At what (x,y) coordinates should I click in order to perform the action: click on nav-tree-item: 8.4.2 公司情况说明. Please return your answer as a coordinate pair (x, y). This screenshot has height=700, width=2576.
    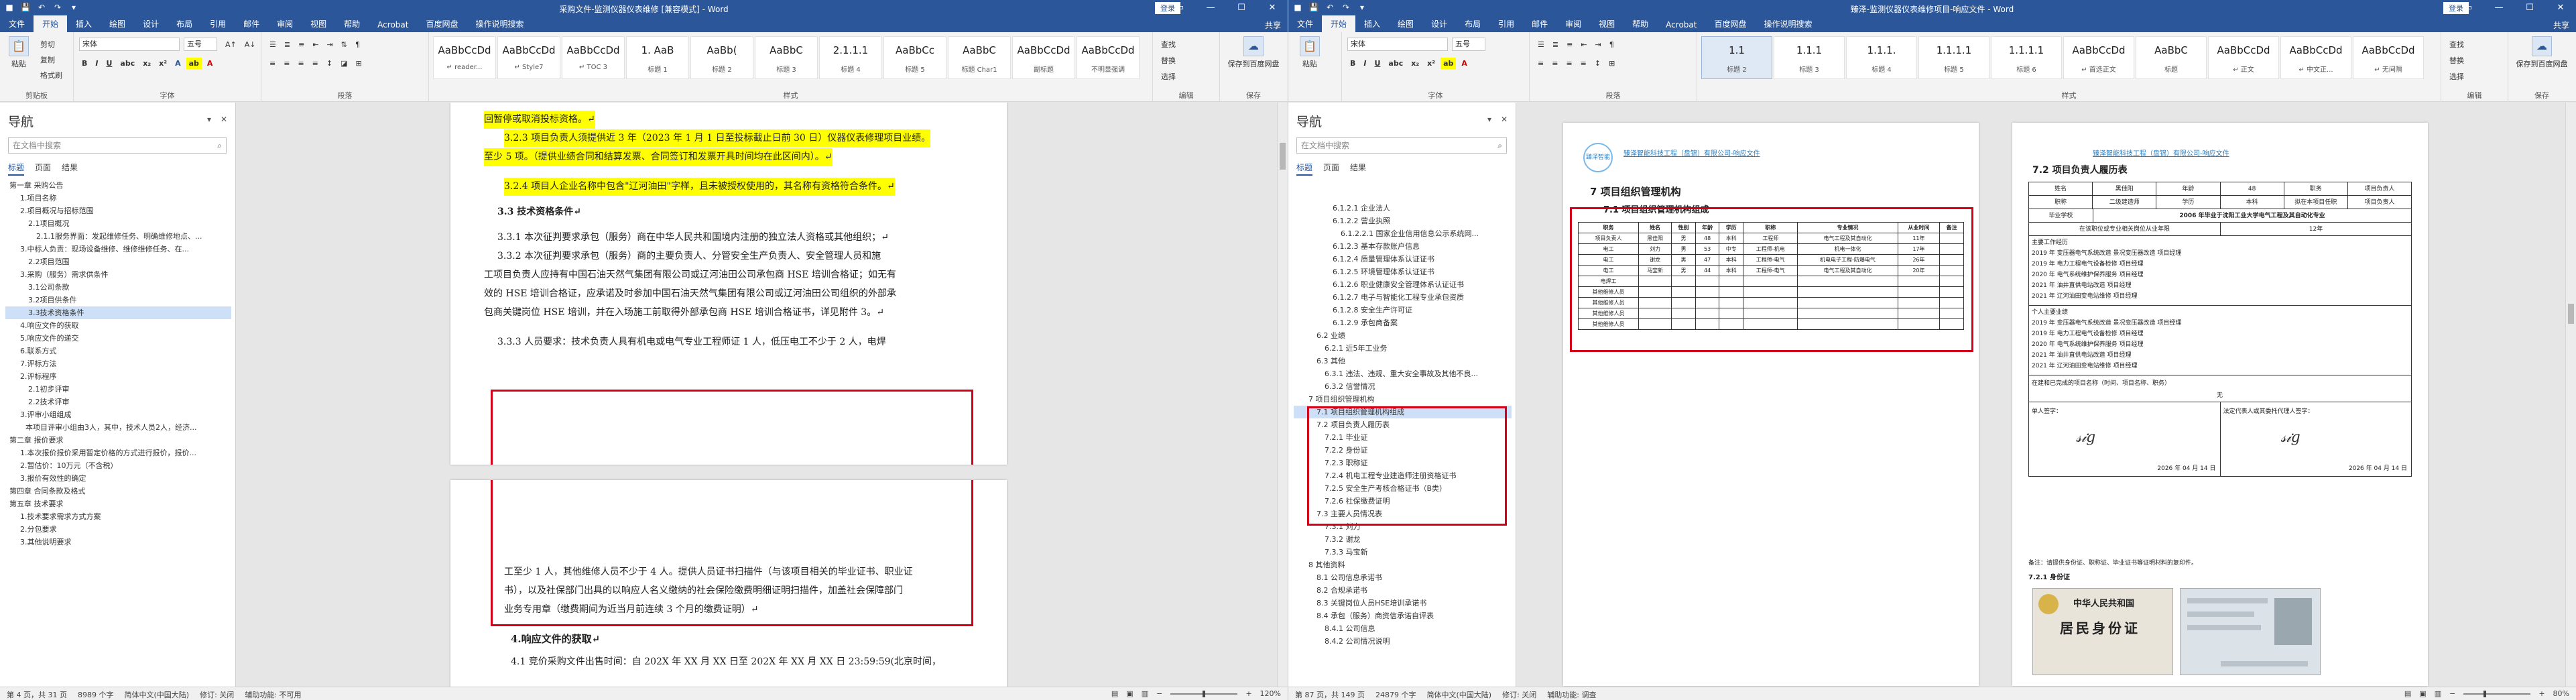
    Looking at the image, I should click on (1403, 641).